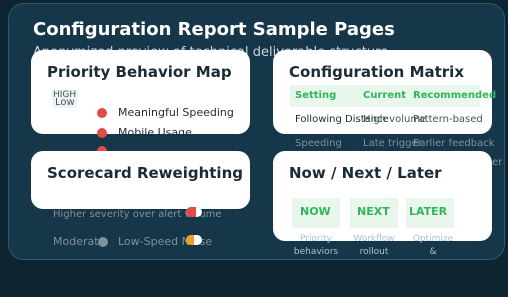 This screenshot has width=508, height=297. I want to click on roadmap-label-later: LATER, so click(428, 211).